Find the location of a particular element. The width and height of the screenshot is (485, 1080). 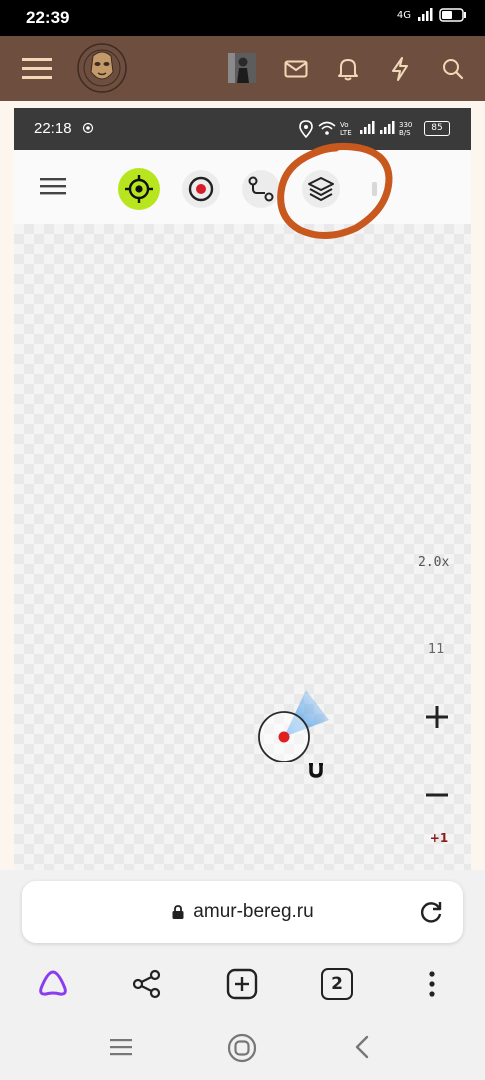

address-bar: amur-bereg.ru is located at coordinates (242, 912).